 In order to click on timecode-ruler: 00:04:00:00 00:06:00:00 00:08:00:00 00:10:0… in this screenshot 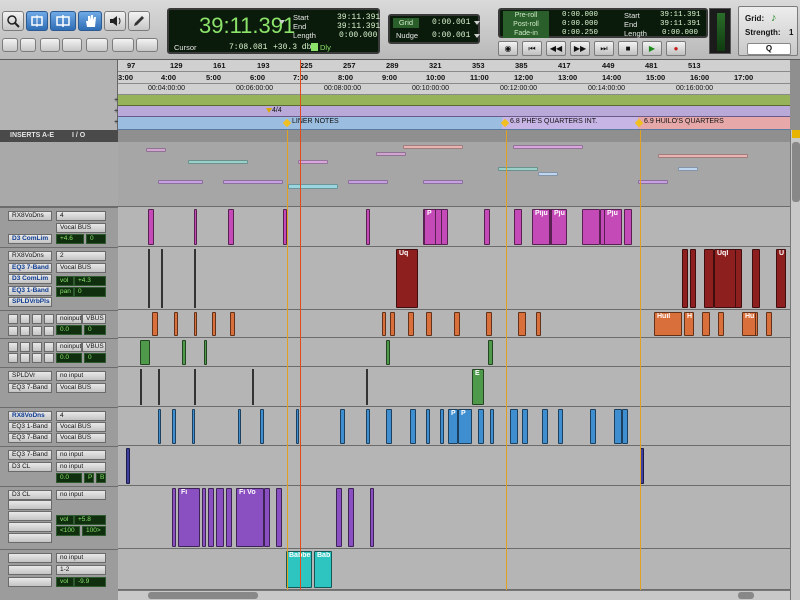, I will do `click(454, 89)`.